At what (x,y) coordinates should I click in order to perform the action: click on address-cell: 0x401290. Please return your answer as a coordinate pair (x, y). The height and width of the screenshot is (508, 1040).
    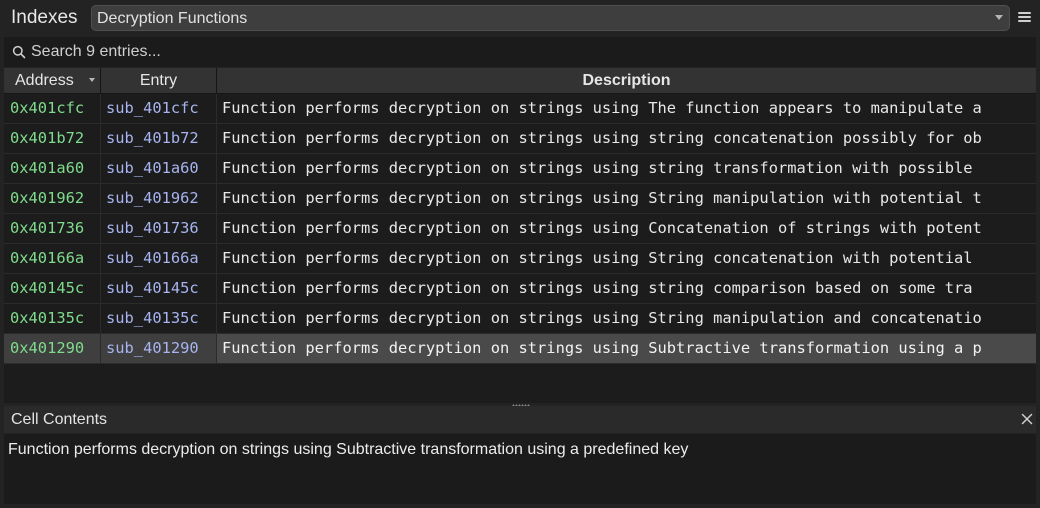
    Looking at the image, I should click on (52, 348).